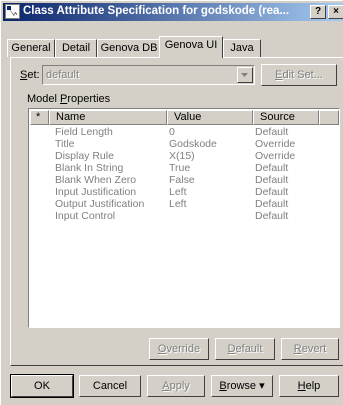 This screenshot has height=405, width=343. Describe the element at coordinates (63, 75) in the screenshot. I see `set-combo-value: default` at that location.